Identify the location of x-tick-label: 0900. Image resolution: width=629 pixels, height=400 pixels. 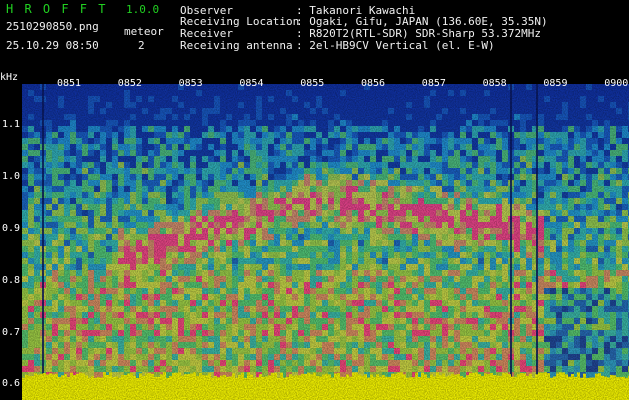
(616, 83).